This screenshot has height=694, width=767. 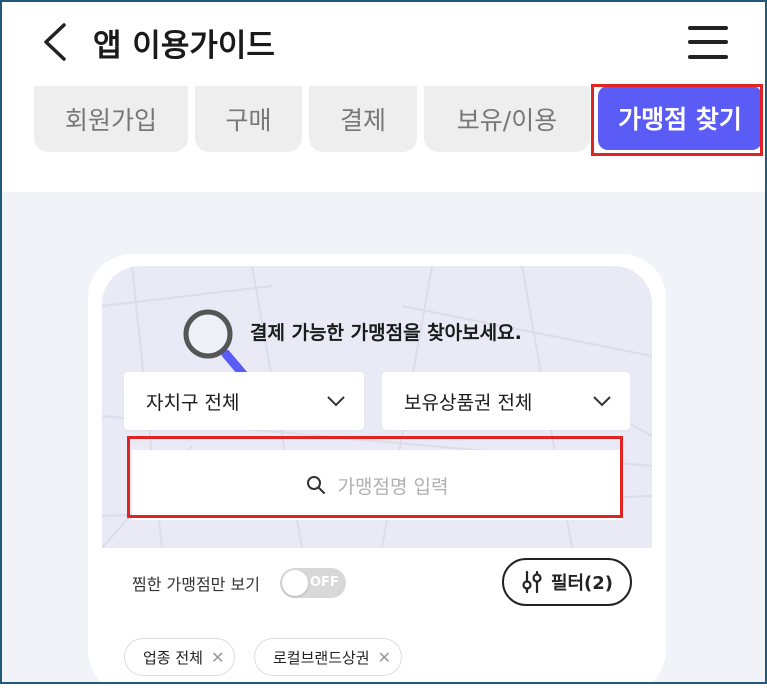 I want to click on voucher-select: 보유상품권 전체, so click(x=506, y=401).